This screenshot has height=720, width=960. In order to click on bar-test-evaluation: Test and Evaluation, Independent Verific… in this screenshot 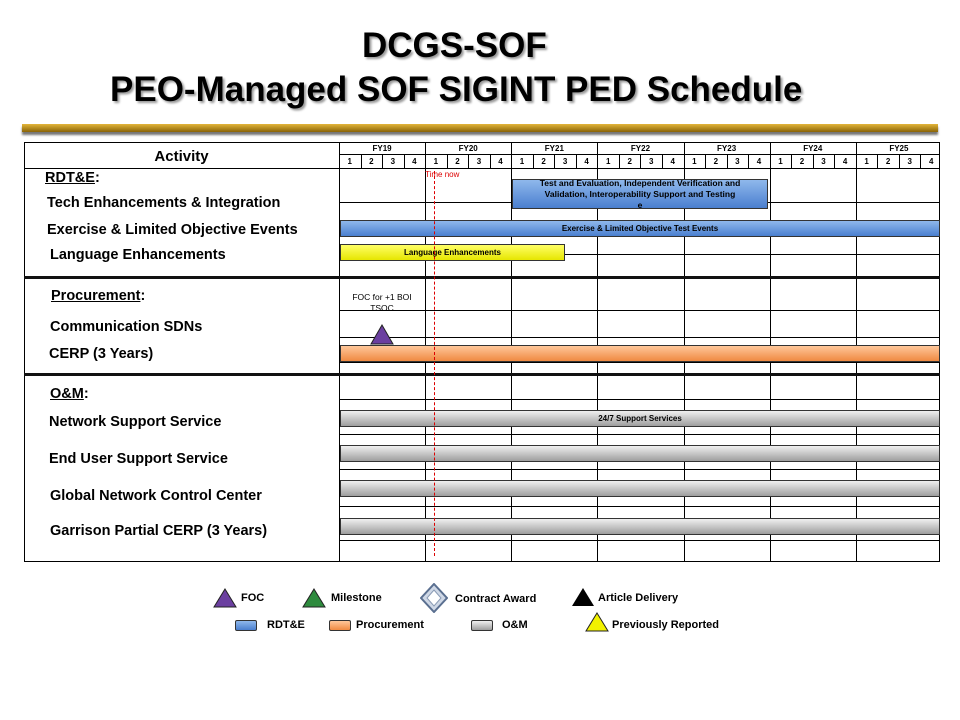, I will do `click(640, 194)`.